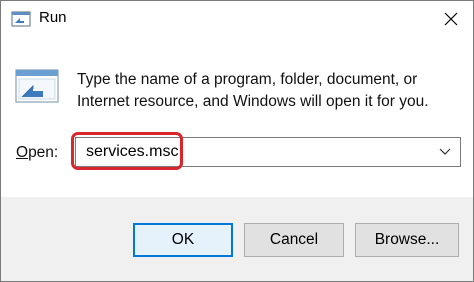 This screenshot has width=474, height=282. I want to click on dropdown-button, so click(445, 152).